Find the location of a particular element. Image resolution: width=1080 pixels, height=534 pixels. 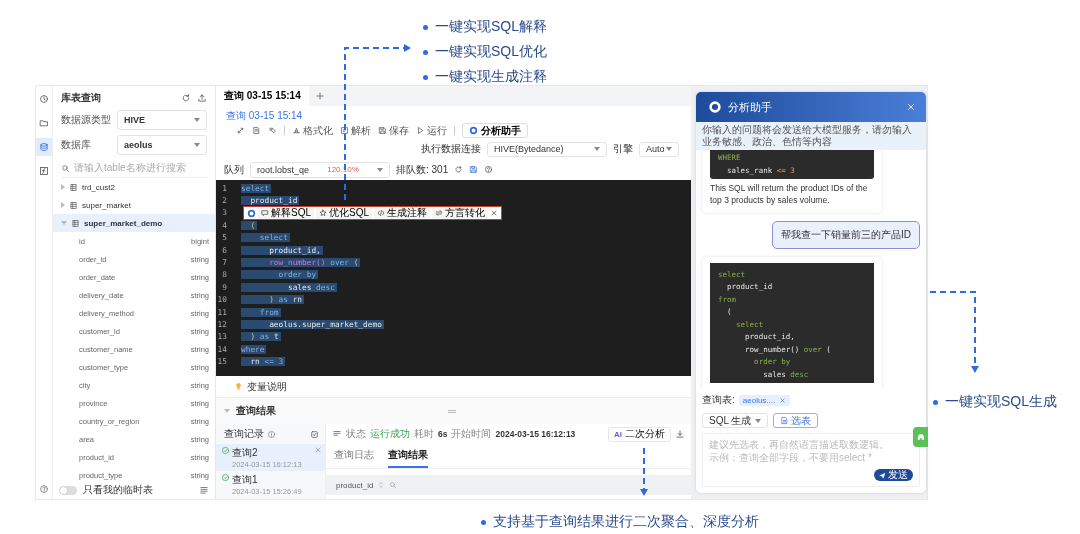

ai-action-button: 生成注释 is located at coordinates (402, 213).